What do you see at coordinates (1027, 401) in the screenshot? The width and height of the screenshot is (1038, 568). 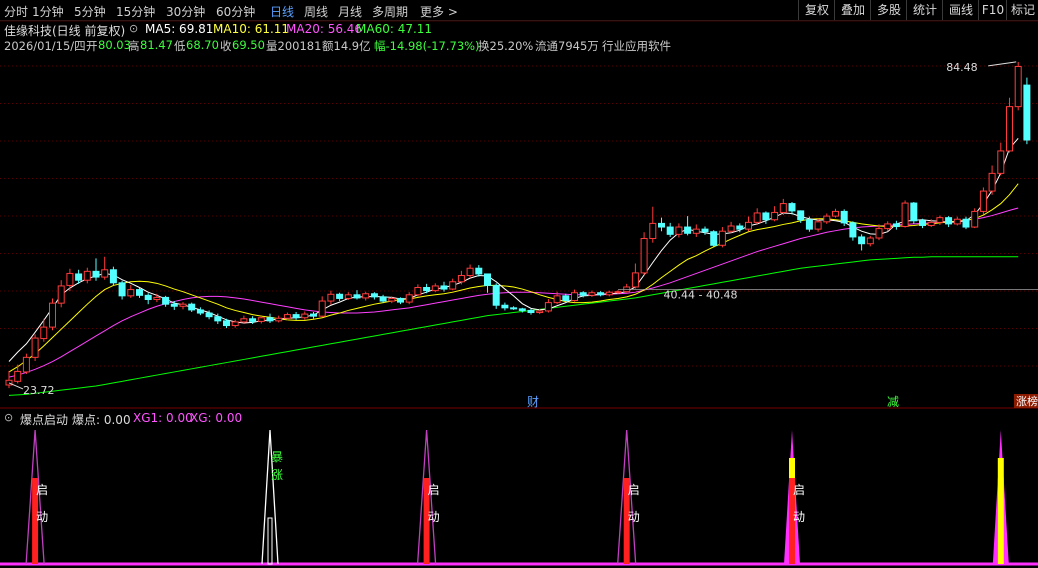 I see `zhangting-marker: 涨榜` at bounding box center [1027, 401].